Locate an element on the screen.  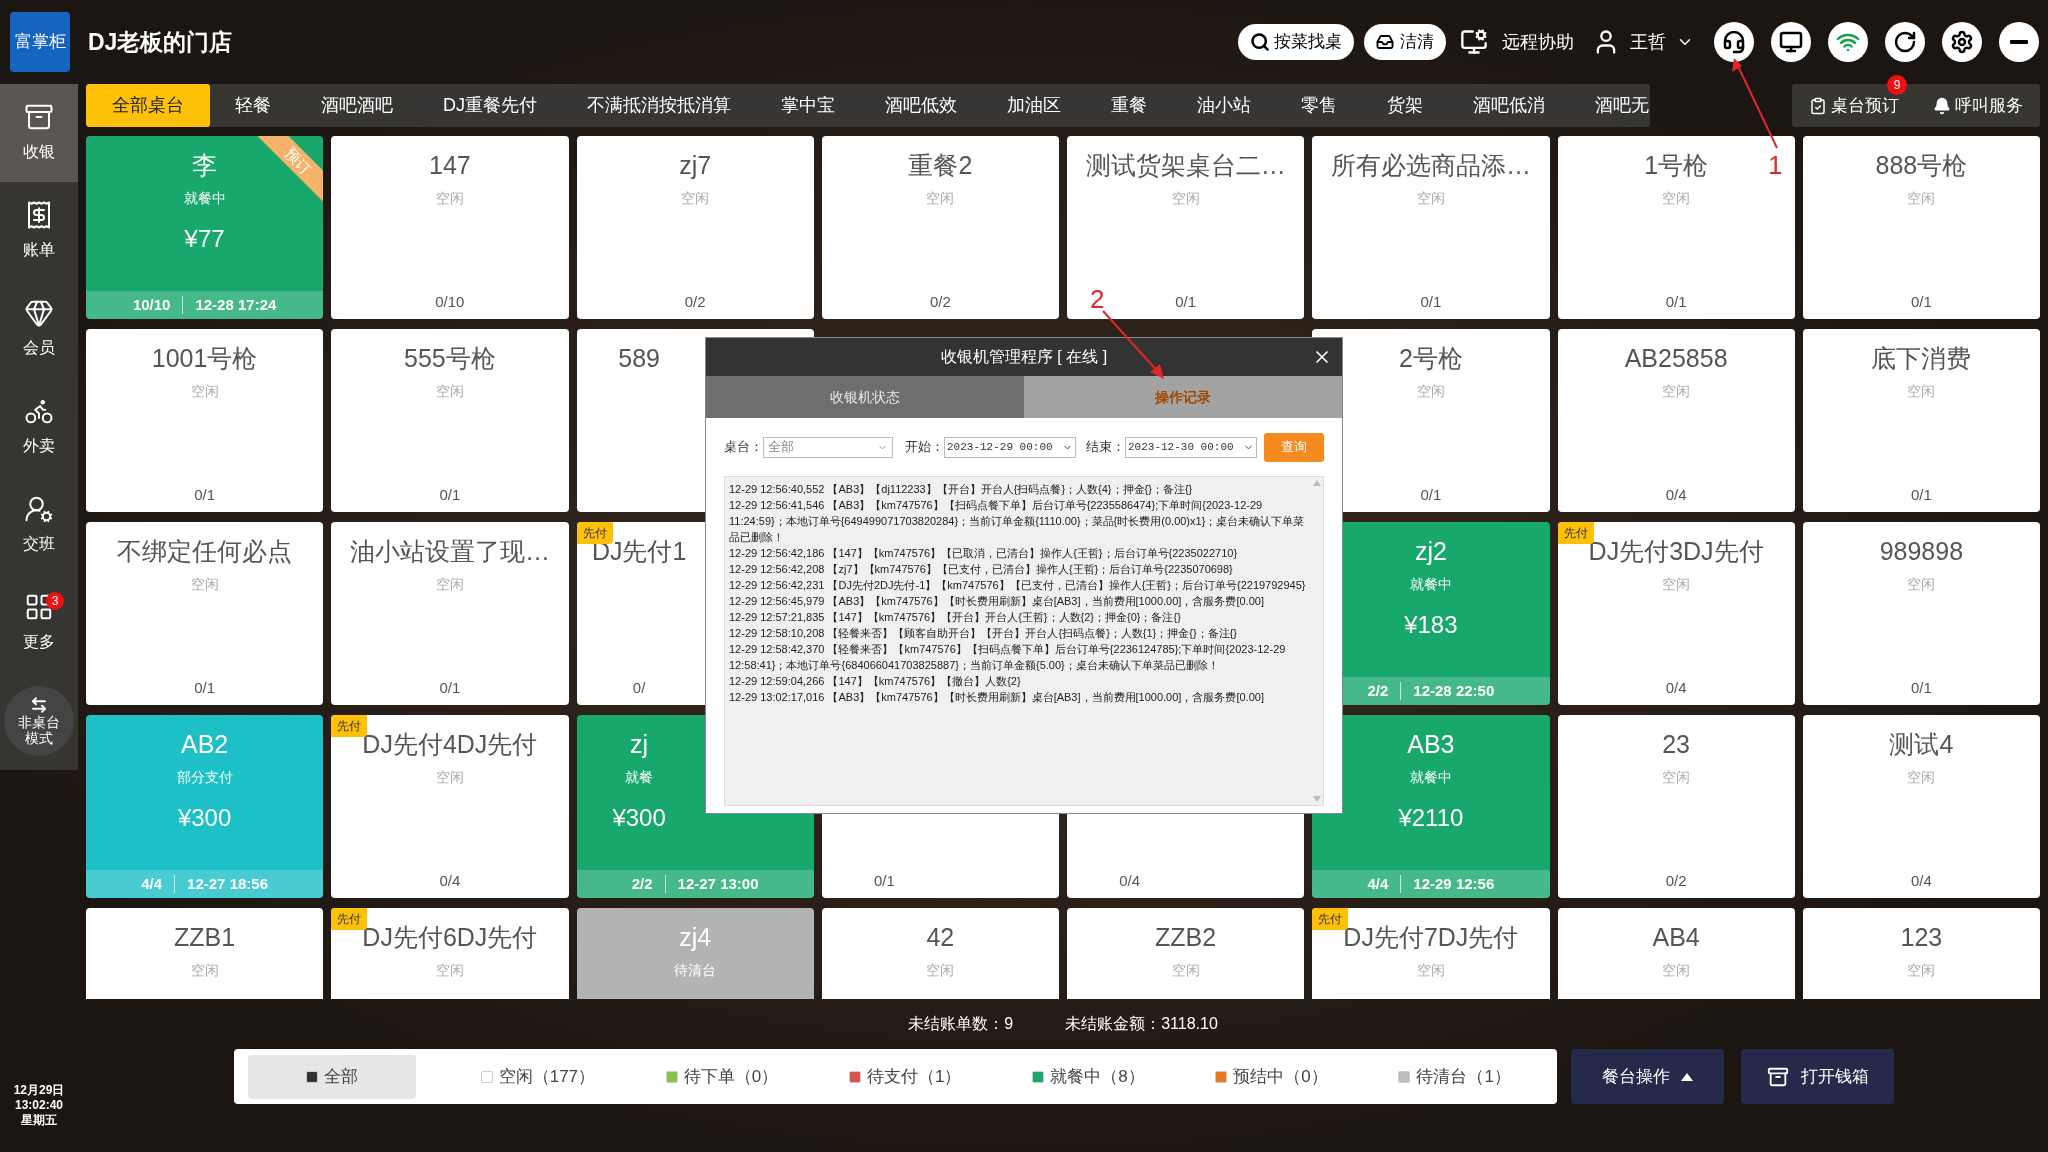
seat-count: 10/10 is located at coordinates (151, 304).